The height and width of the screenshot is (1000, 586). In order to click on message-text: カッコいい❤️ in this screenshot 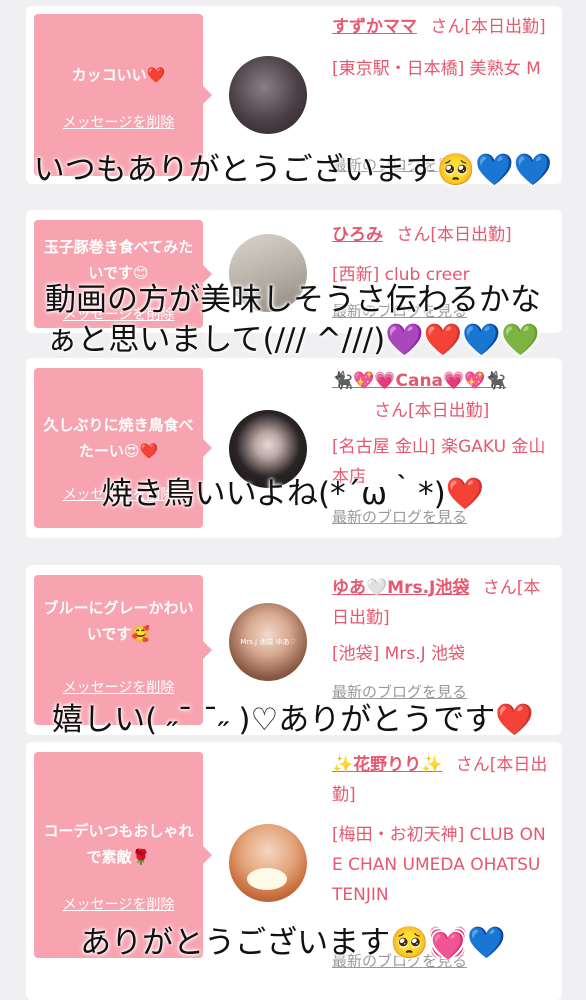, I will do `click(118, 75)`.